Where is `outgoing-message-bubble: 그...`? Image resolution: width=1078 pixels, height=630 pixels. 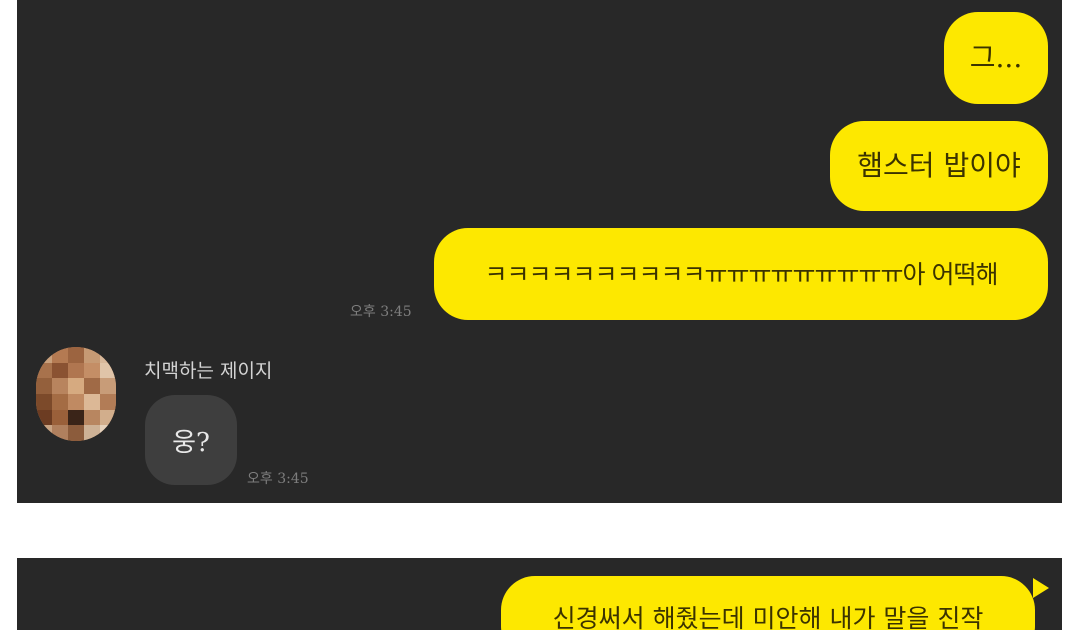 outgoing-message-bubble: 그... is located at coordinates (996, 58).